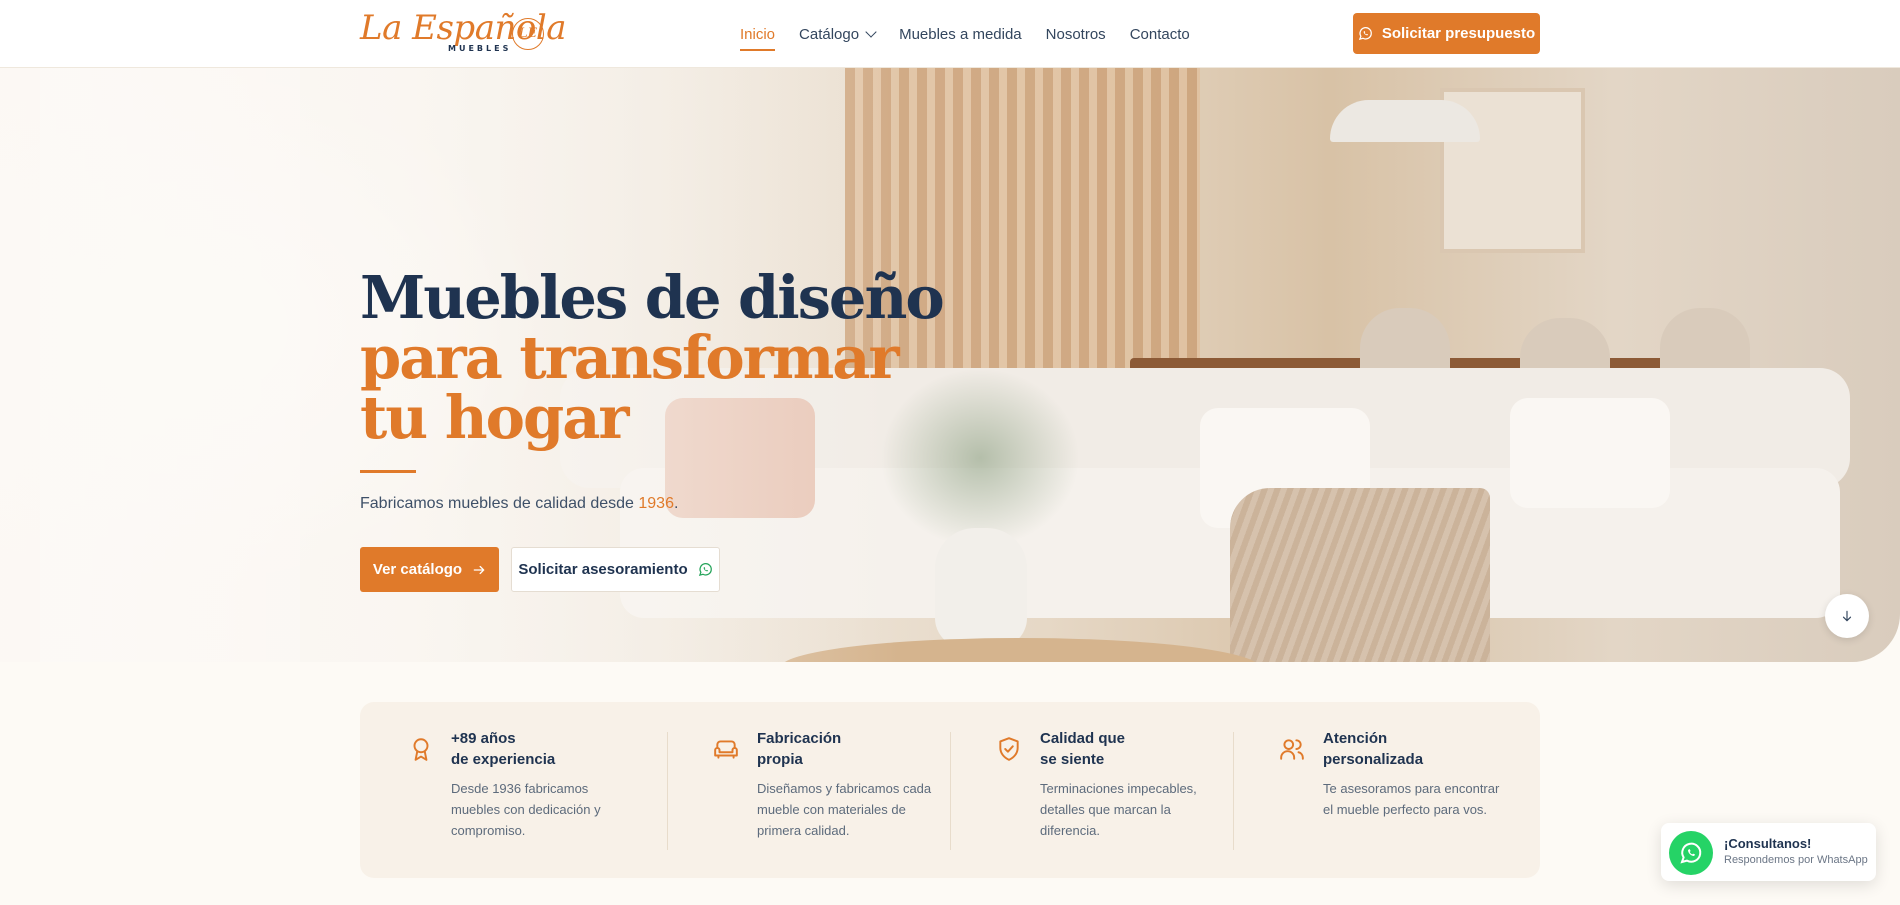 The image size is (1900, 905). Describe the element at coordinates (499, 503) in the screenshot. I see `hero-subtitle-text: Fabricamos muebles de calidad desde` at that location.